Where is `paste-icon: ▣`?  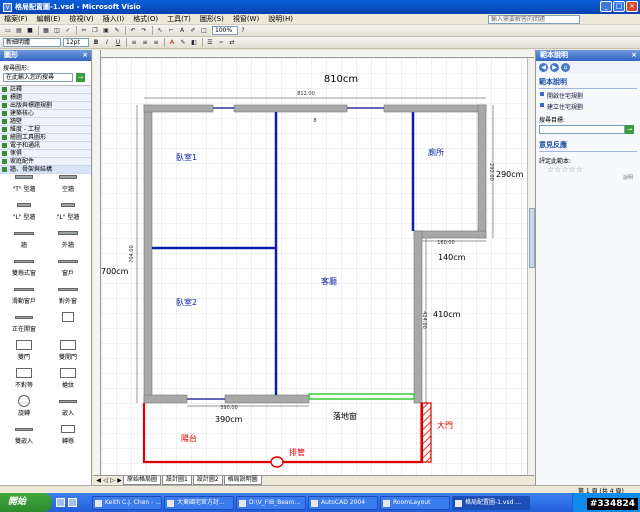 paste-icon: ▣ is located at coordinates (106, 30).